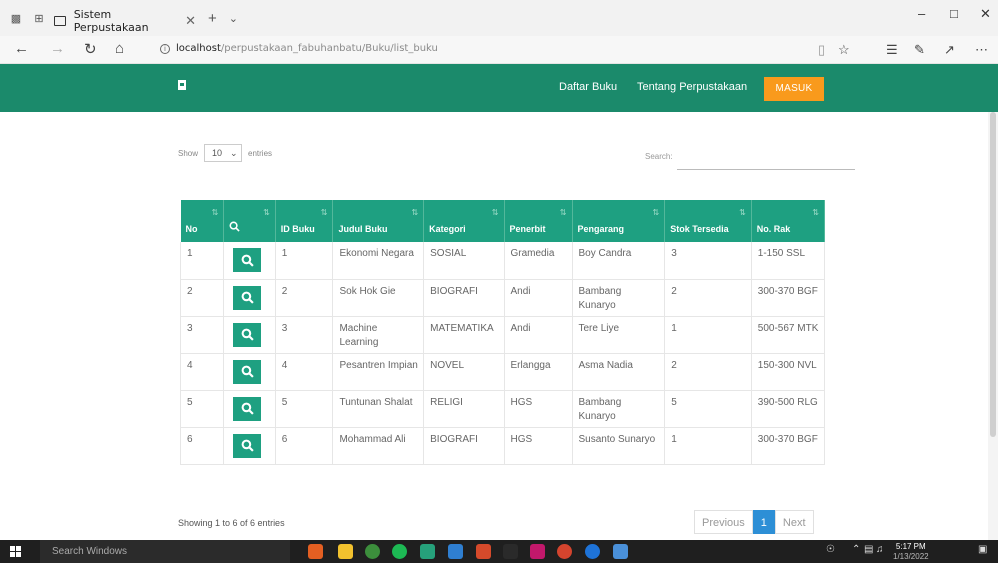 The image size is (998, 563). I want to click on entries-select: 10 ⌄, so click(223, 153).